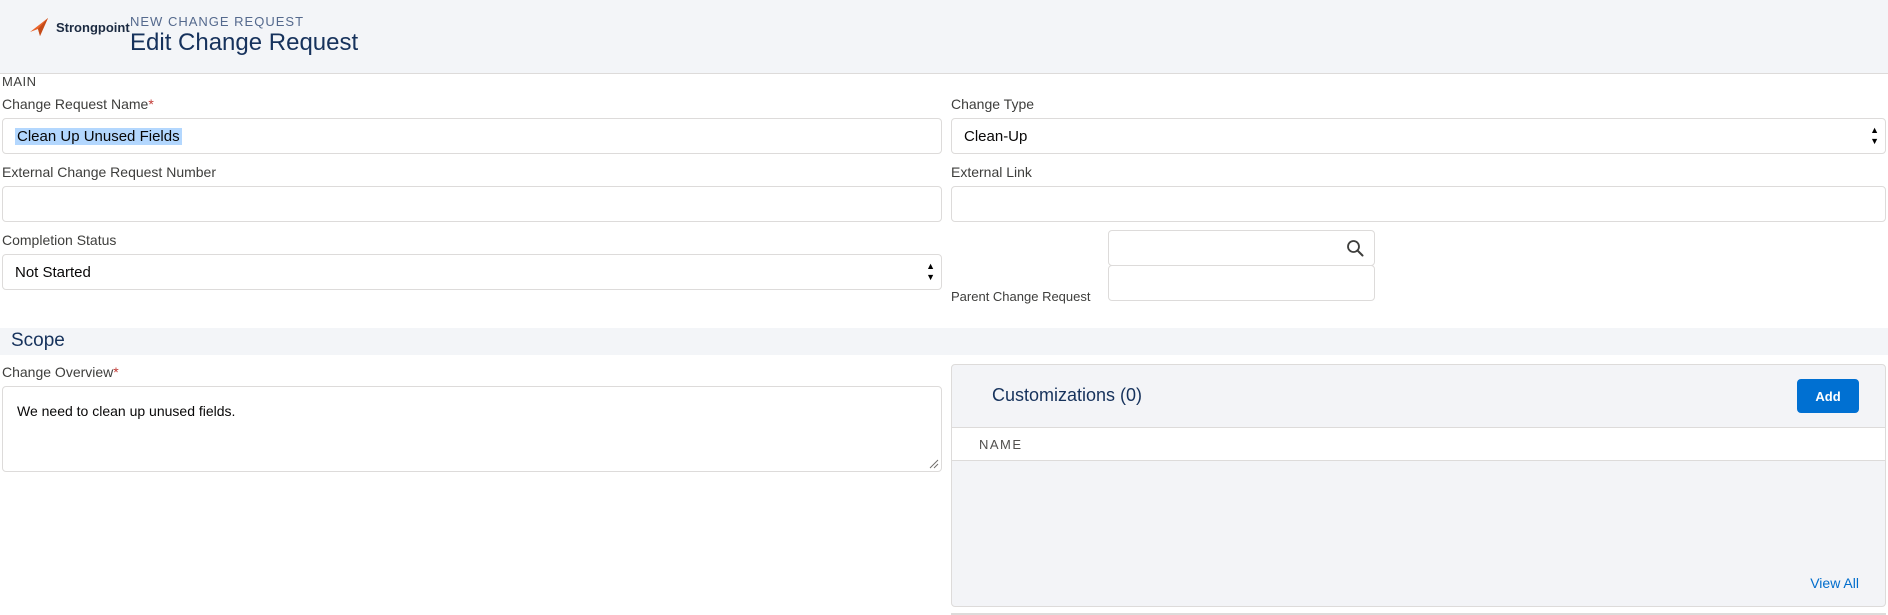  I want to click on change-overview-label: Change Overview*, so click(60, 372).